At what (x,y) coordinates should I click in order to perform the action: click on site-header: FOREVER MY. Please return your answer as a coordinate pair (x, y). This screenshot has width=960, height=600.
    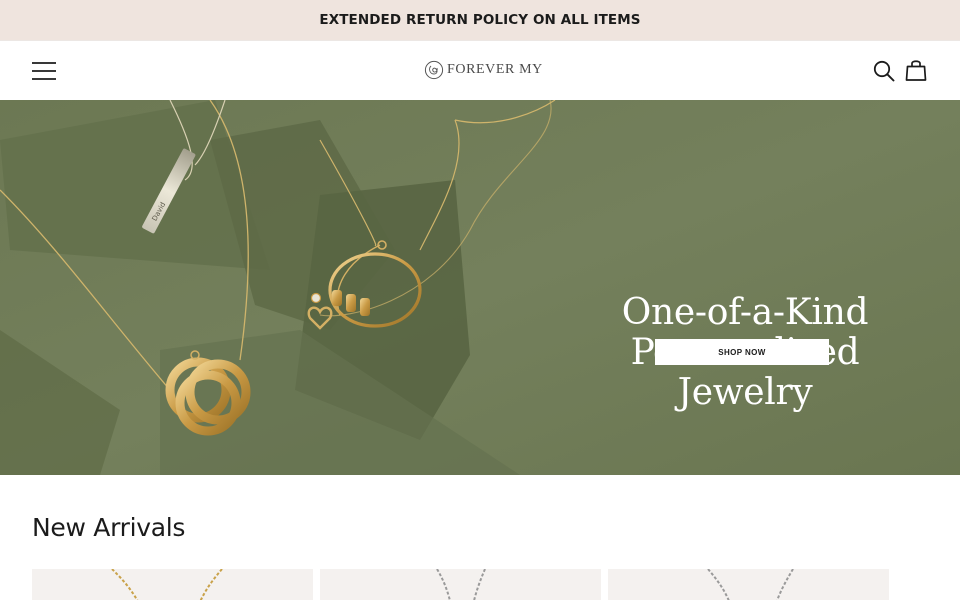
    Looking at the image, I should click on (480, 70).